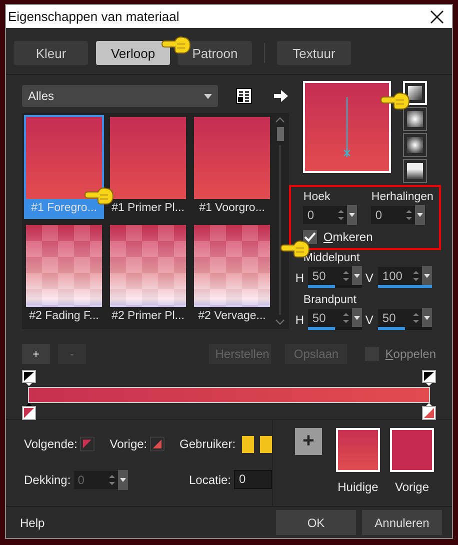 This screenshot has width=458, height=545. What do you see at coordinates (280, 134) in the screenshot?
I see `scrollbar-thumb` at bounding box center [280, 134].